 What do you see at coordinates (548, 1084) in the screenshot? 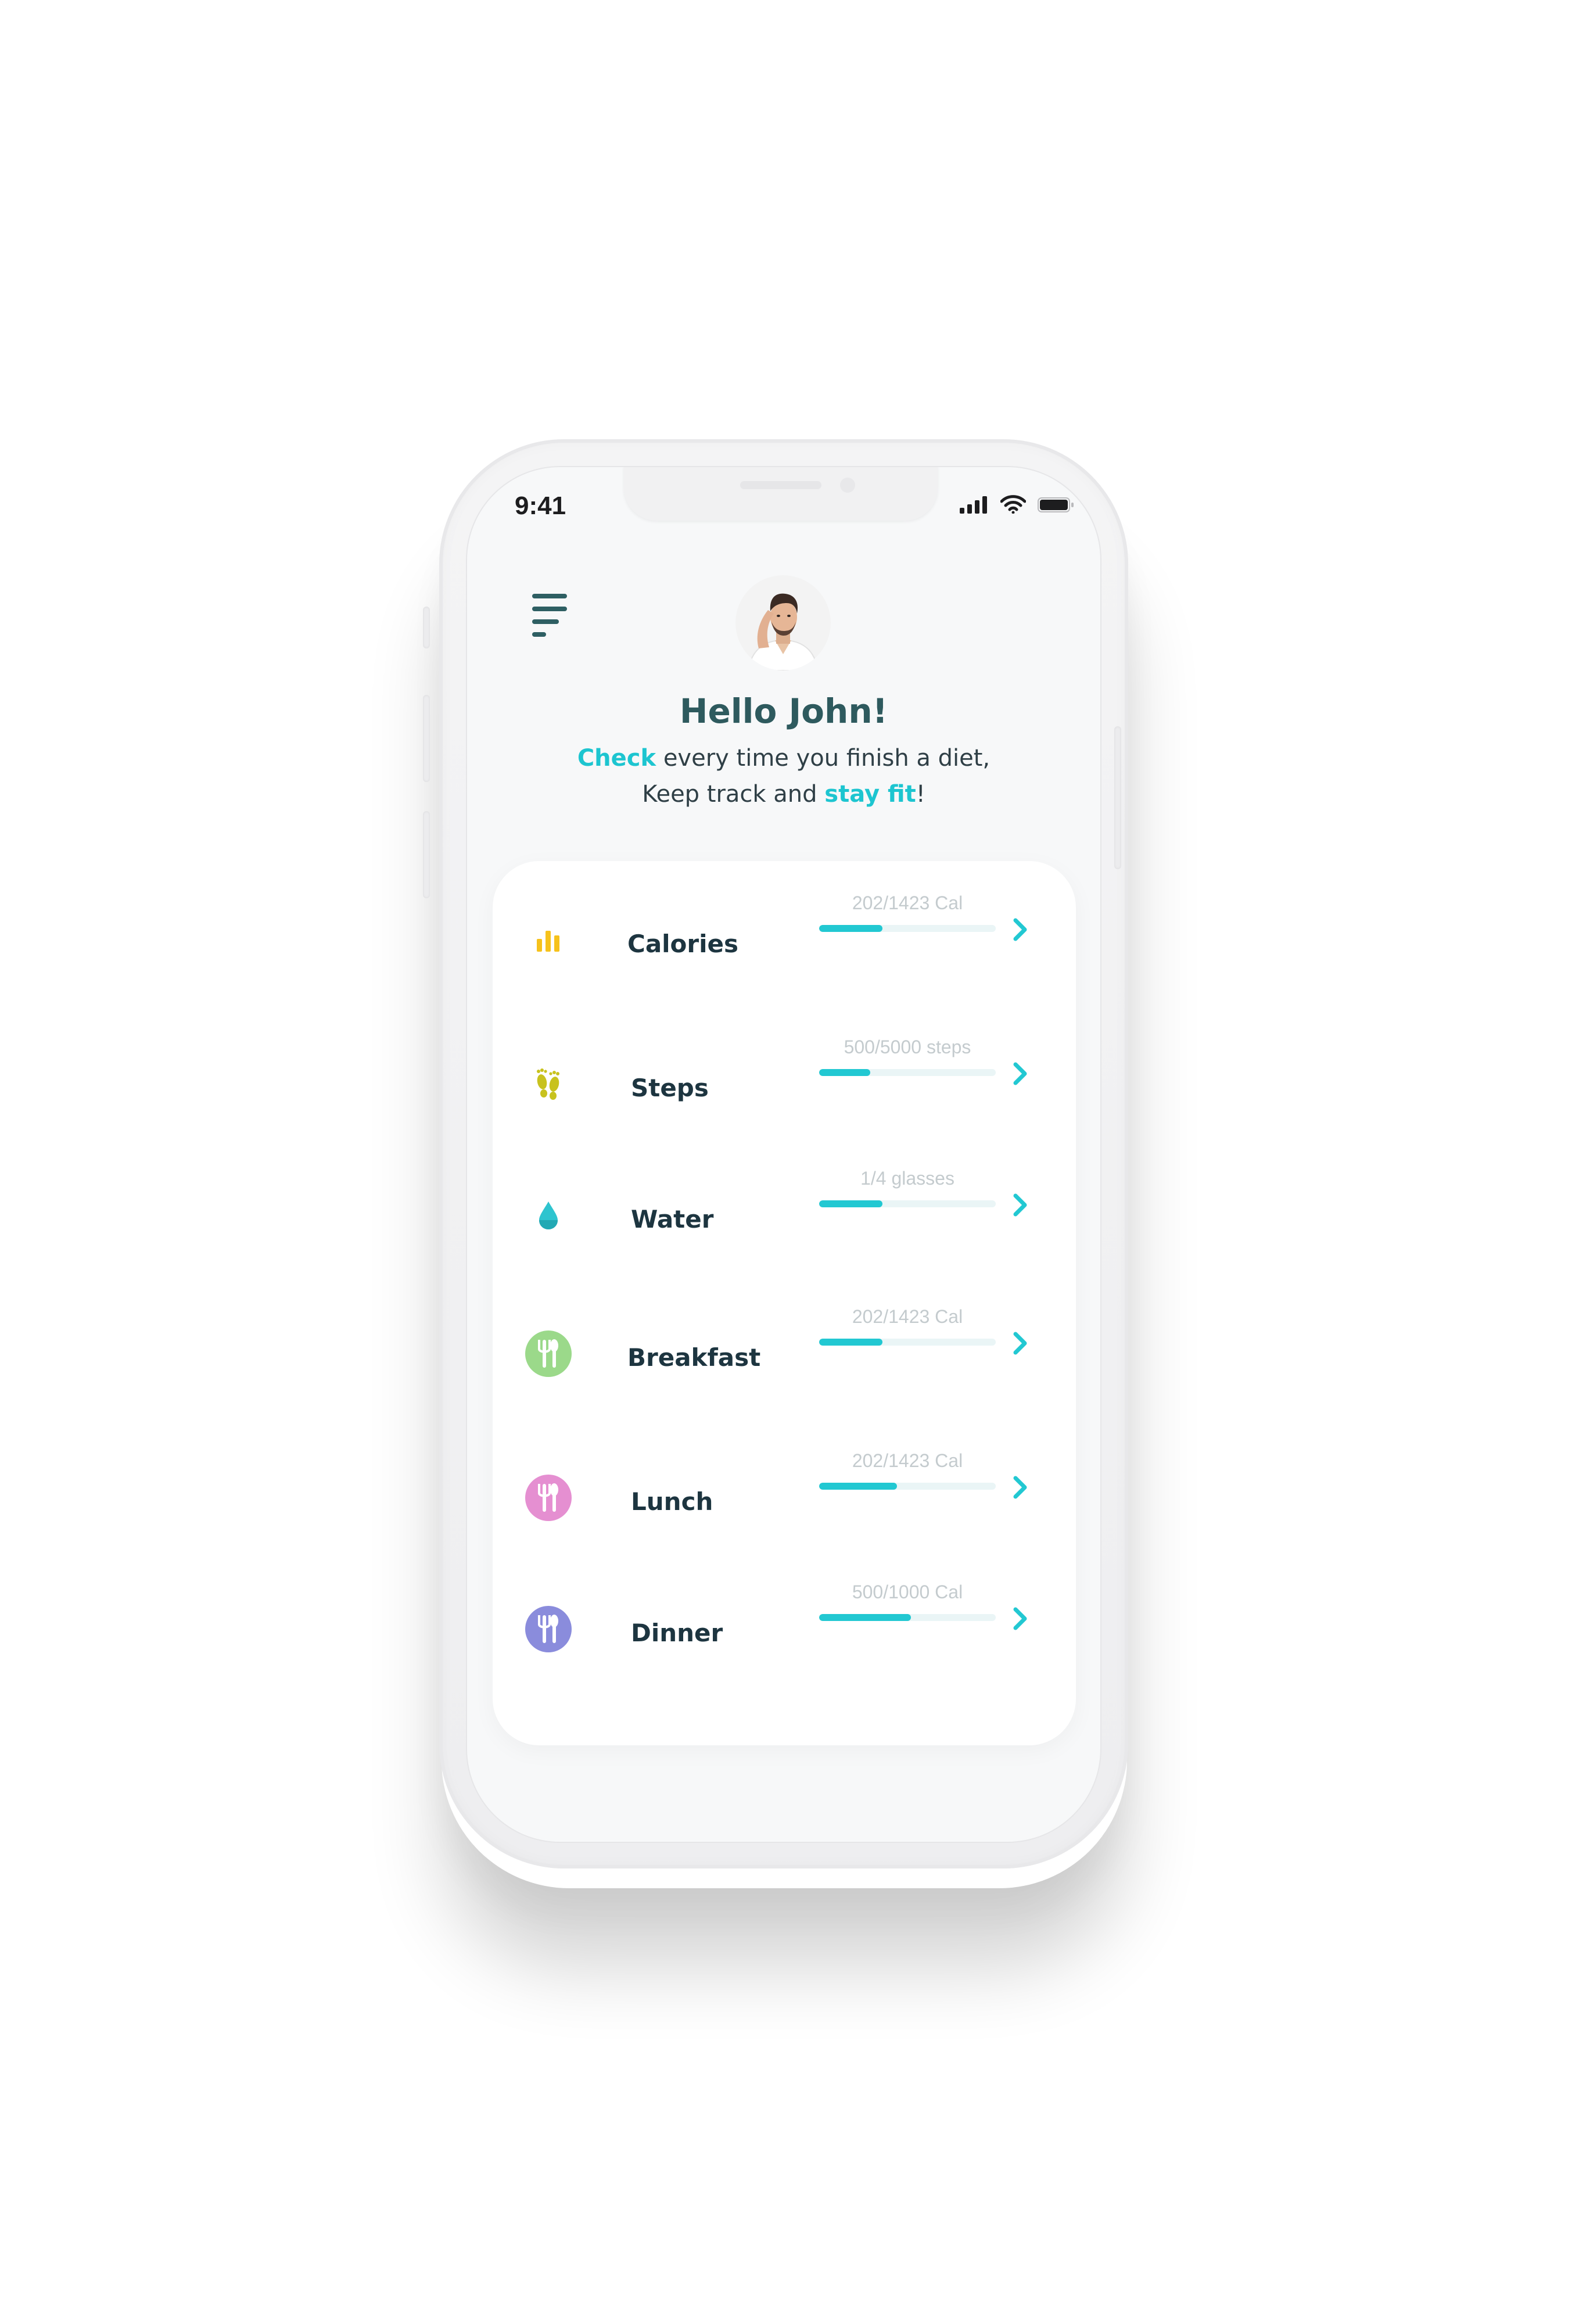
I see `footprints-icon` at bounding box center [548, 1084].